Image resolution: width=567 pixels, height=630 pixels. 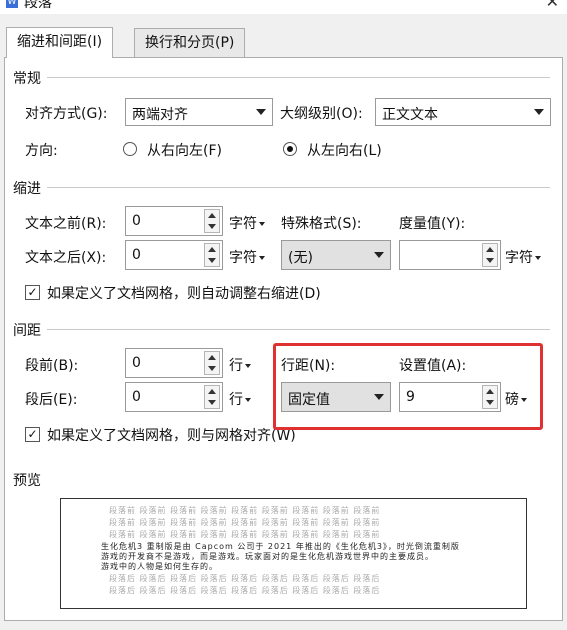 What do you see at coordinates (432, 224) in the screenshot?
I see `measure-label: 度量值(Y):` at bounding box center [432, 224].